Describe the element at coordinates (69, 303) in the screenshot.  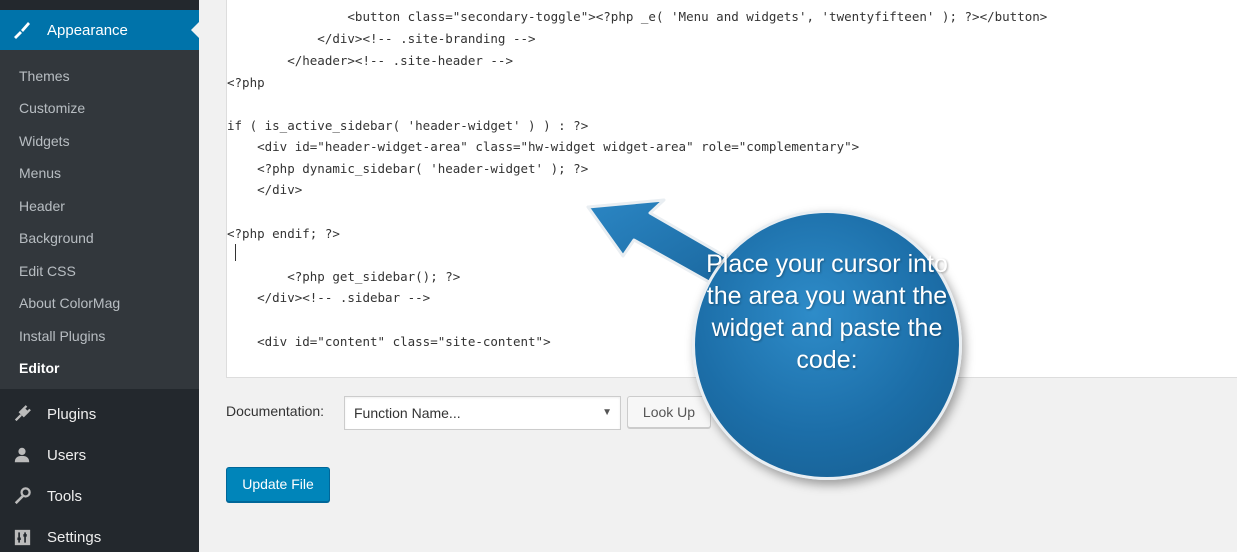
I see `submenu-item-about-colormag: About ColorMag` at that location.